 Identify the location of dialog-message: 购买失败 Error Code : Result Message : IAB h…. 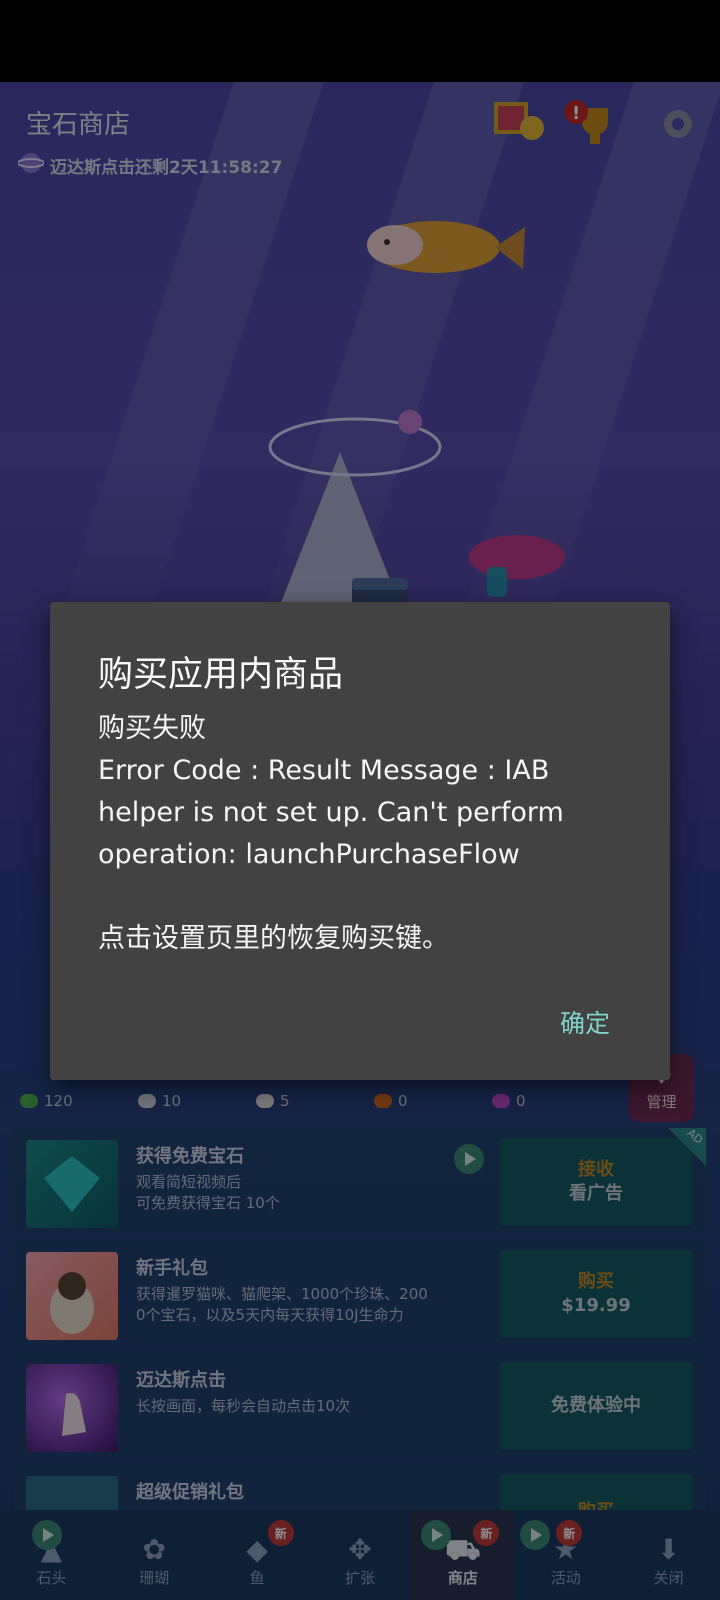
(331, 833).